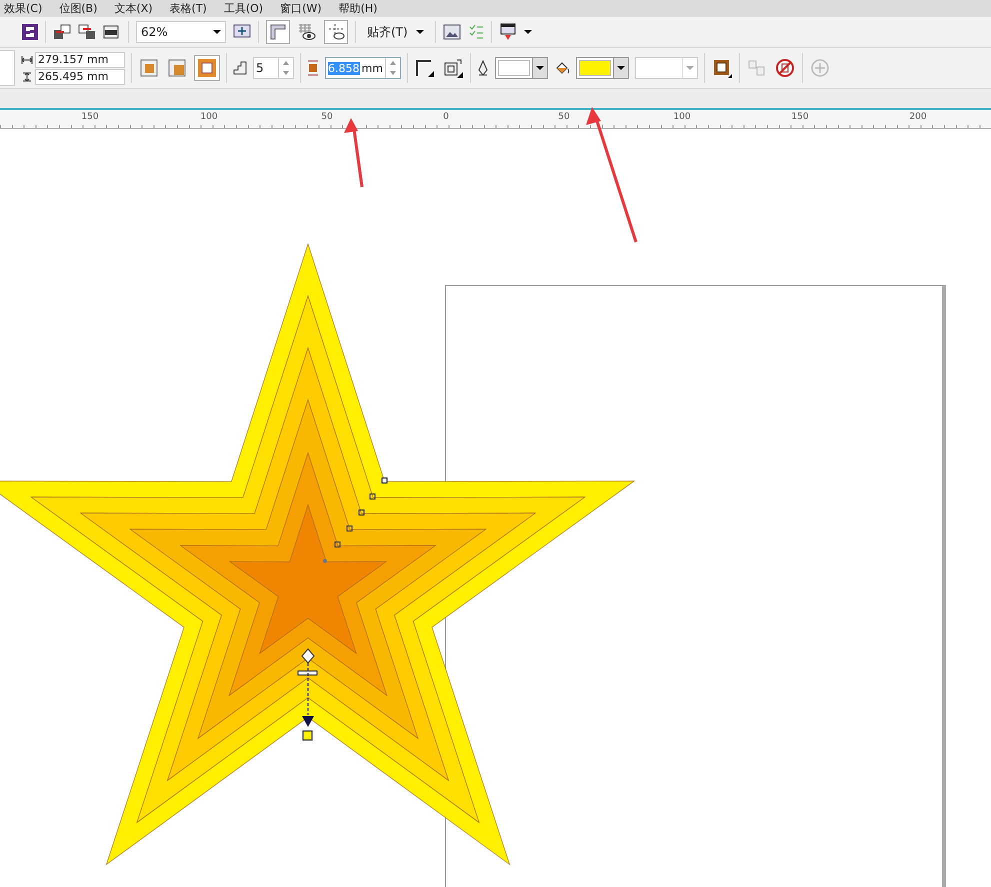 Image resolution: width=991 pixels, height=887 pixels. I want to click on menu-item: 效果(C), so click(23, 8).